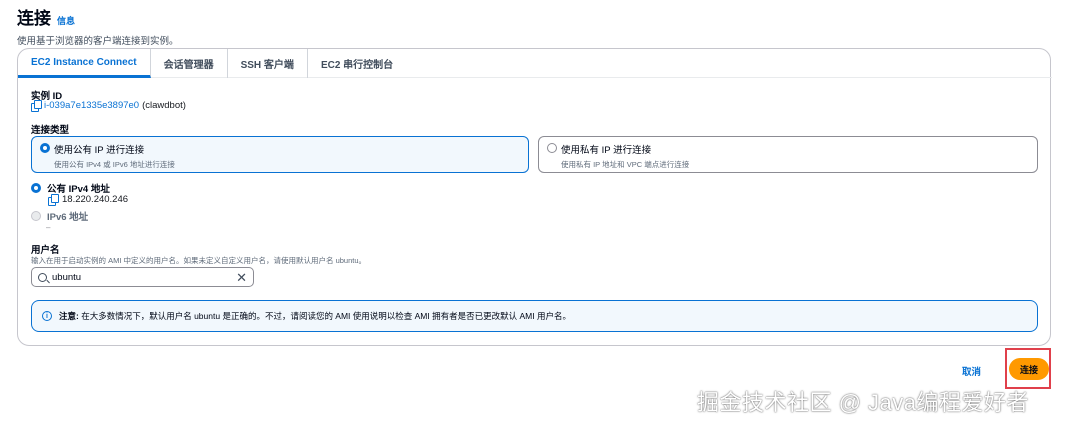 The height and width of the screenshot is (427, 1080). What do you see at coordinates (606, 150) in the screenshot?
I see `private-ip-option-title: 使用私有 IP 进行连接` at bounding box center [606, 150].